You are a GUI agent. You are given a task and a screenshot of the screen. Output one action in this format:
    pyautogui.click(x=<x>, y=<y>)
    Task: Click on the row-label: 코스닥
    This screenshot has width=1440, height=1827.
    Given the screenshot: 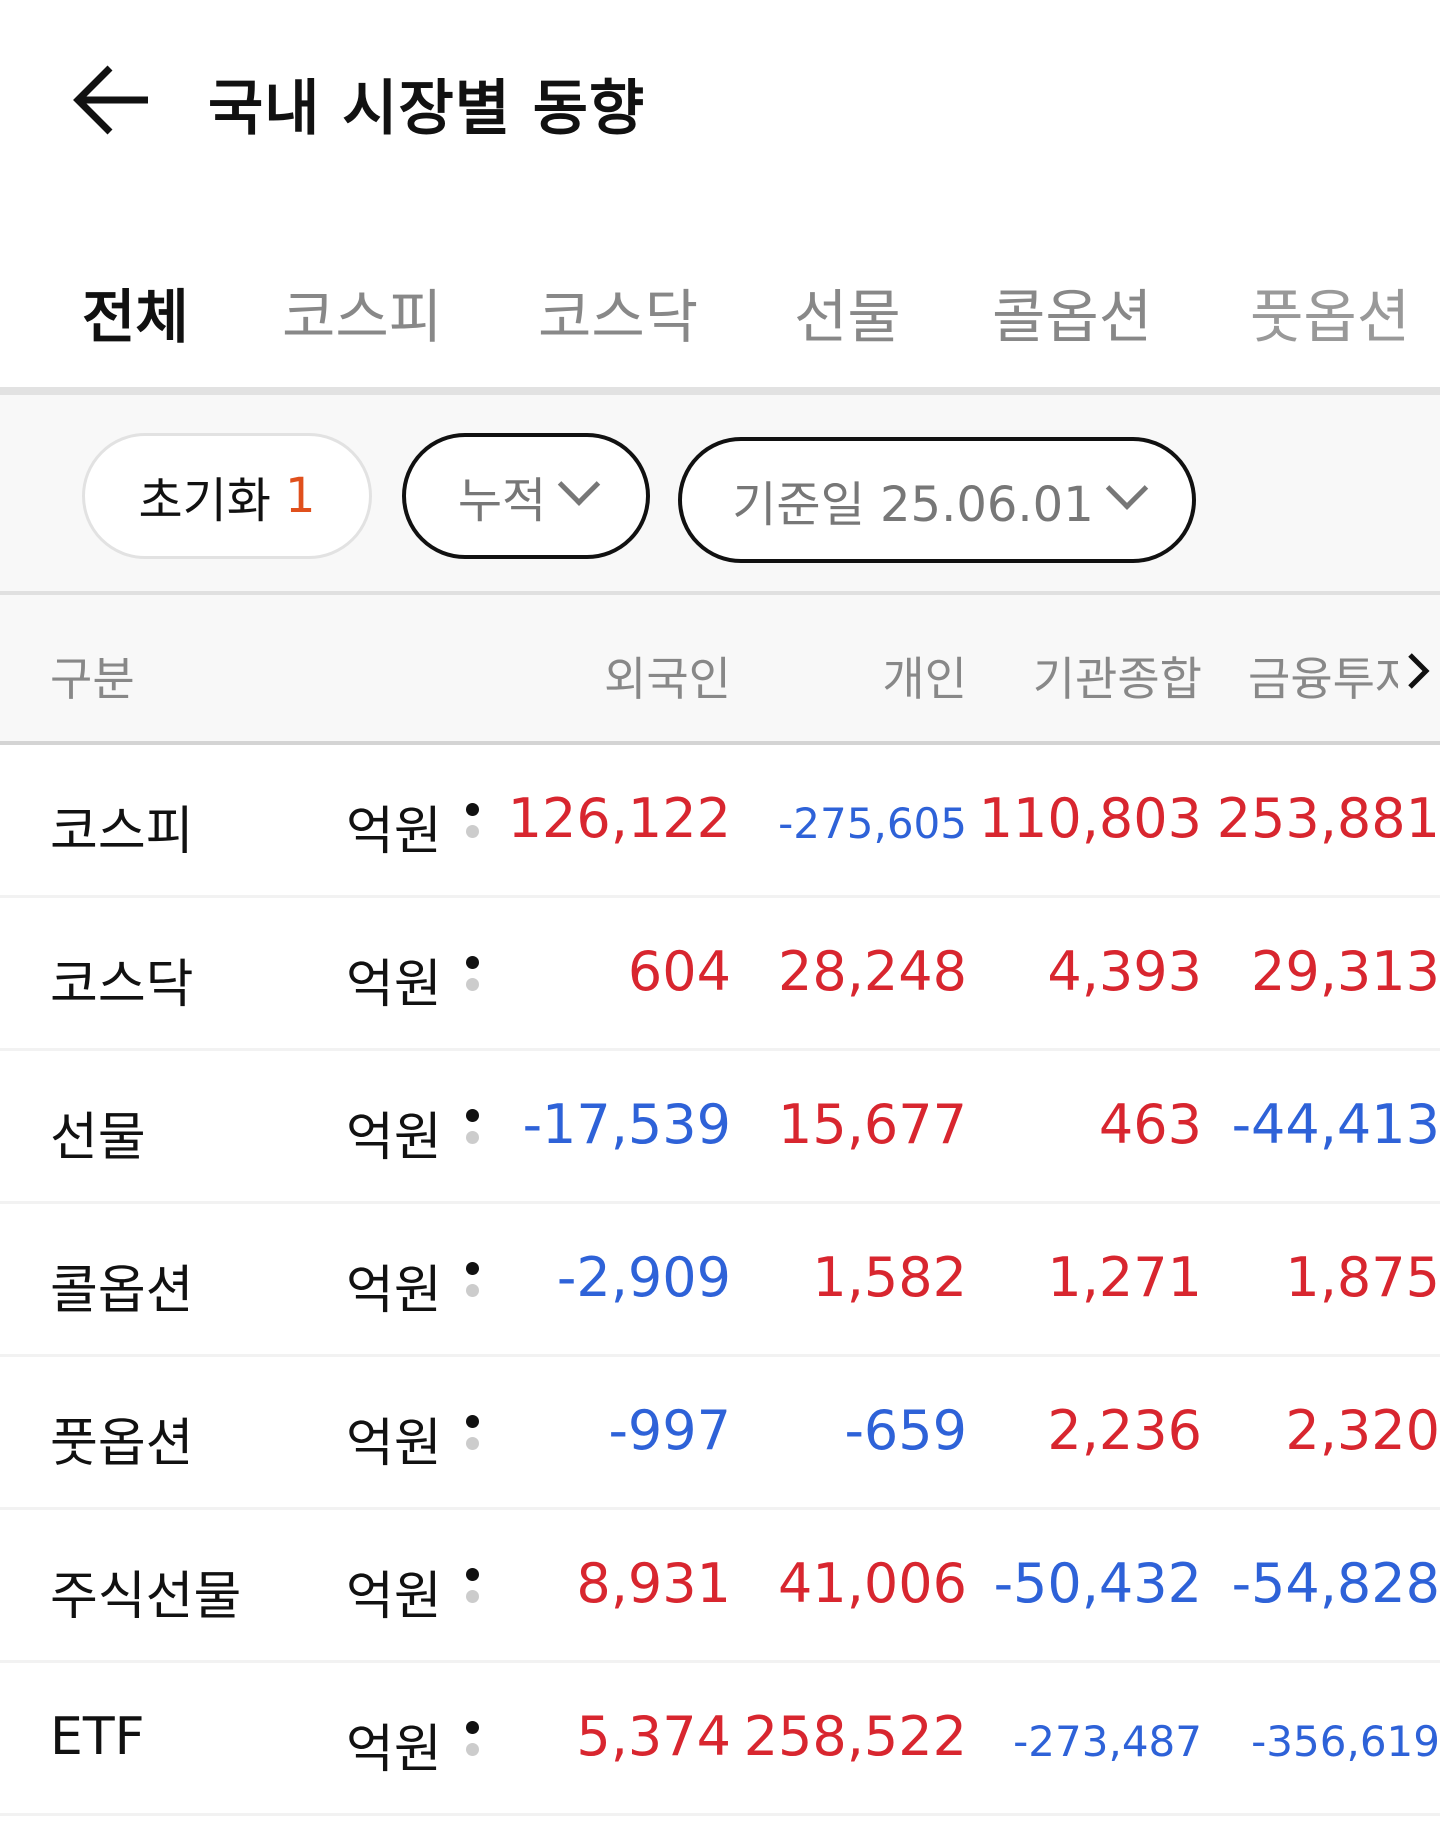 What is the action you would take?
    pyautogui.click(x=122, y=985)
    